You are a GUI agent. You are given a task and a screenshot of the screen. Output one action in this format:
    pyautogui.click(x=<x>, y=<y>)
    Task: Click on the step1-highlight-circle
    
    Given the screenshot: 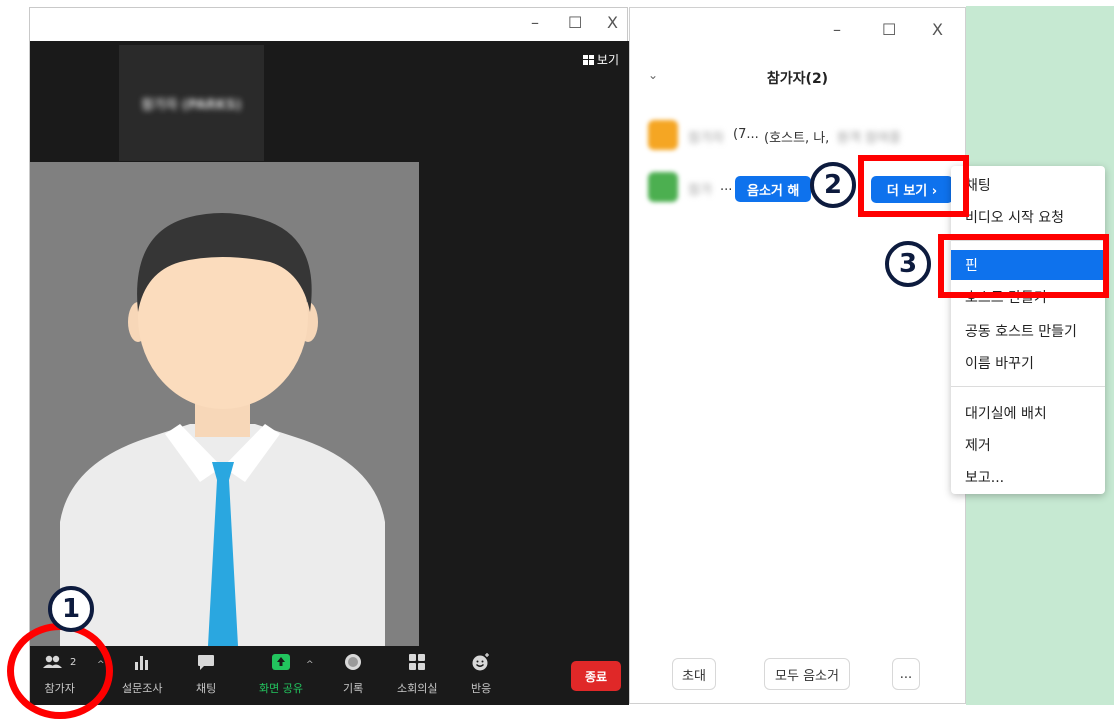 What is the action you would take?
    pyautogui.click(x=60, y=671)
    